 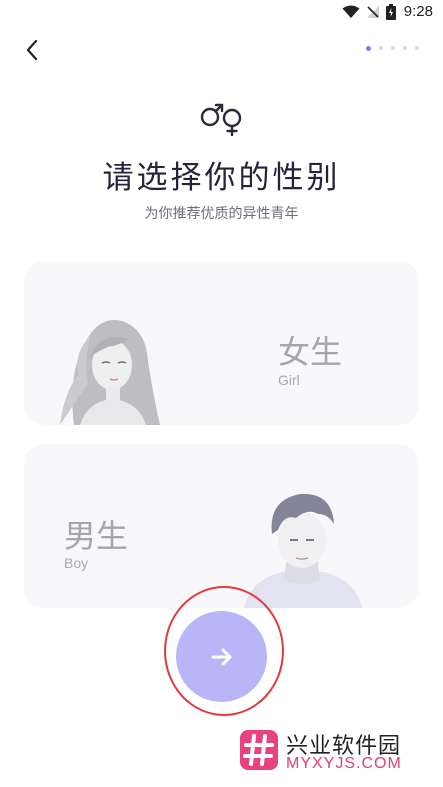 I want to click on battery-icon, so click(x=390, y=11).